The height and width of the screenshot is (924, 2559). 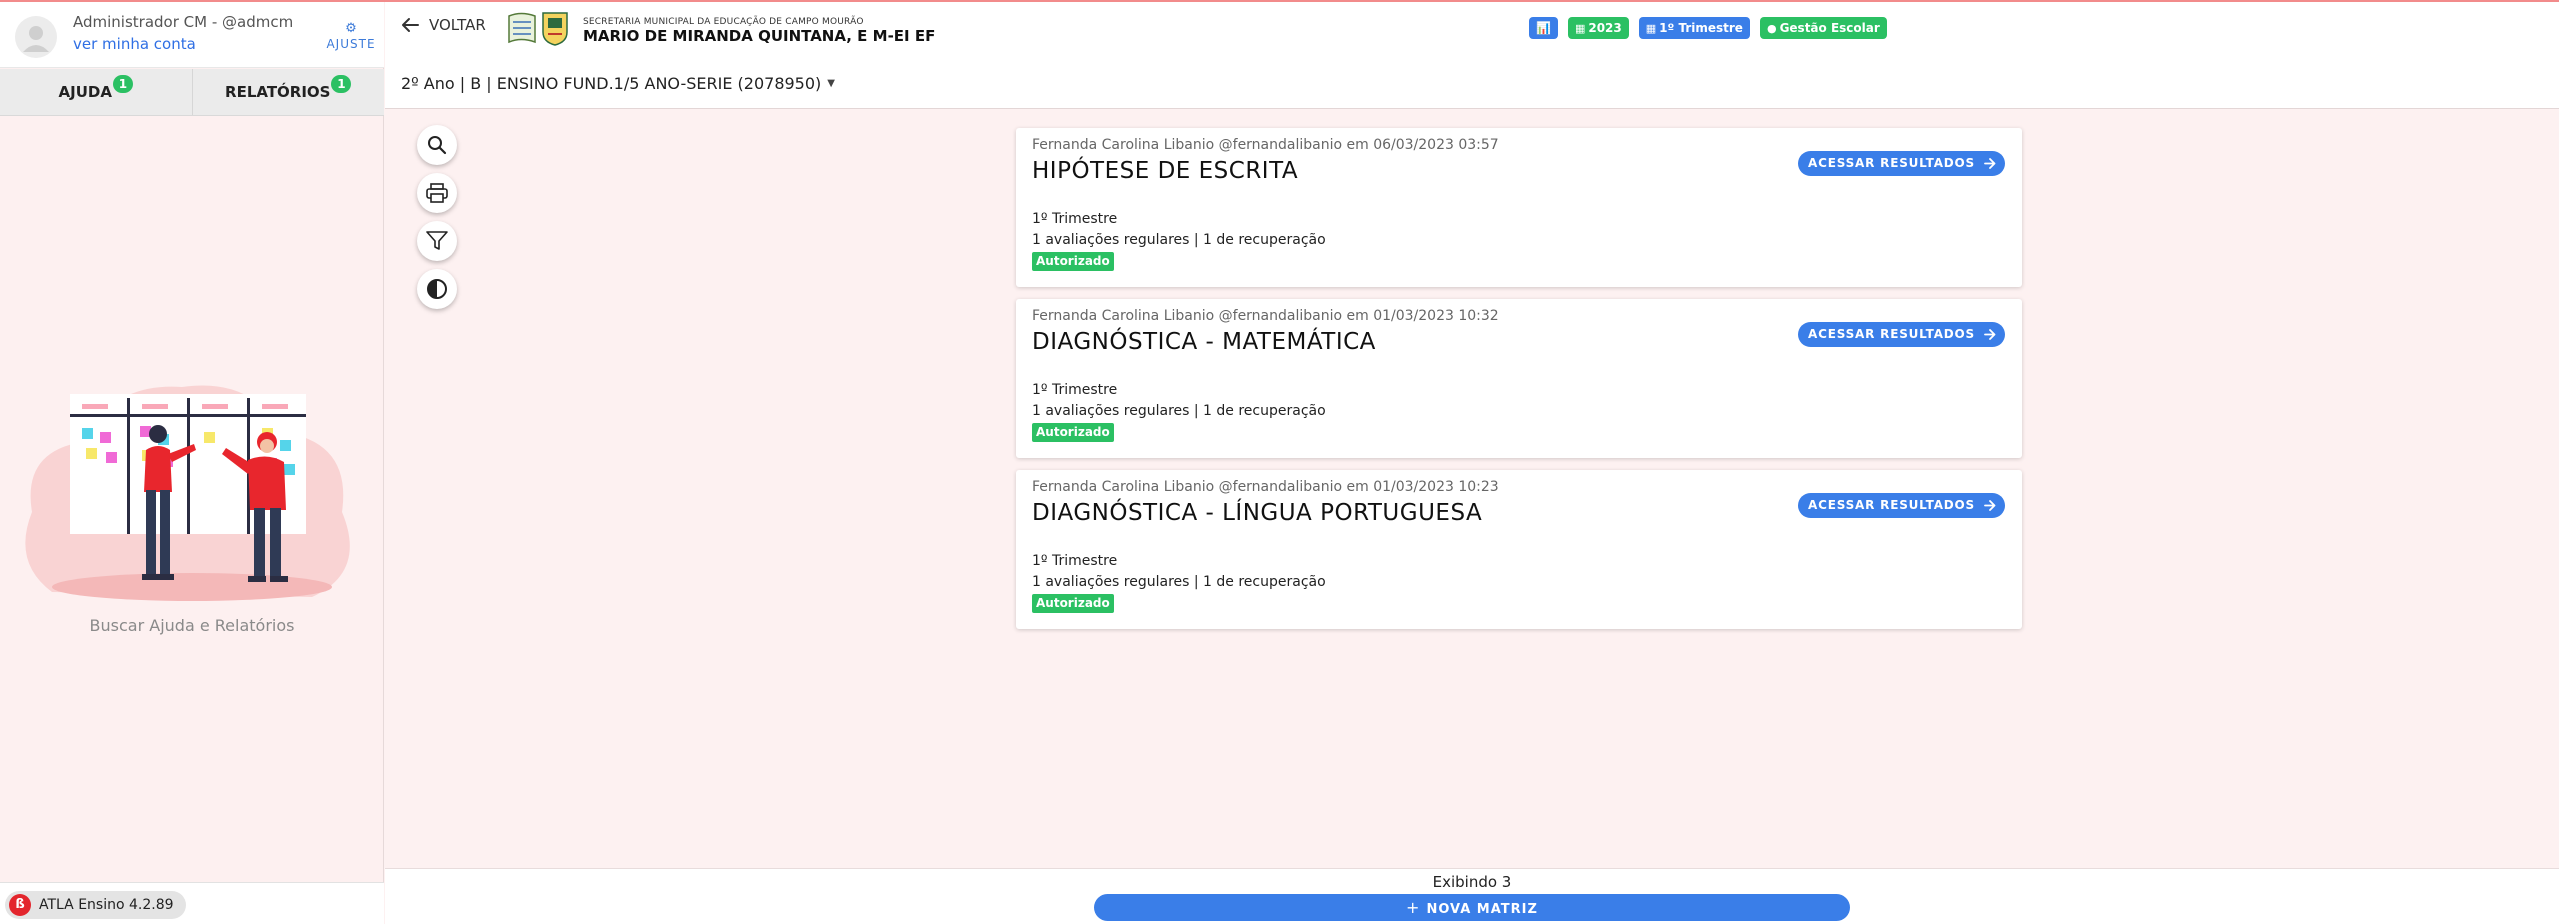 What do you see at coordinates (1413, 907) in the screenshot?
I see `plus-icon: +` at bounding box center [1413, 907].